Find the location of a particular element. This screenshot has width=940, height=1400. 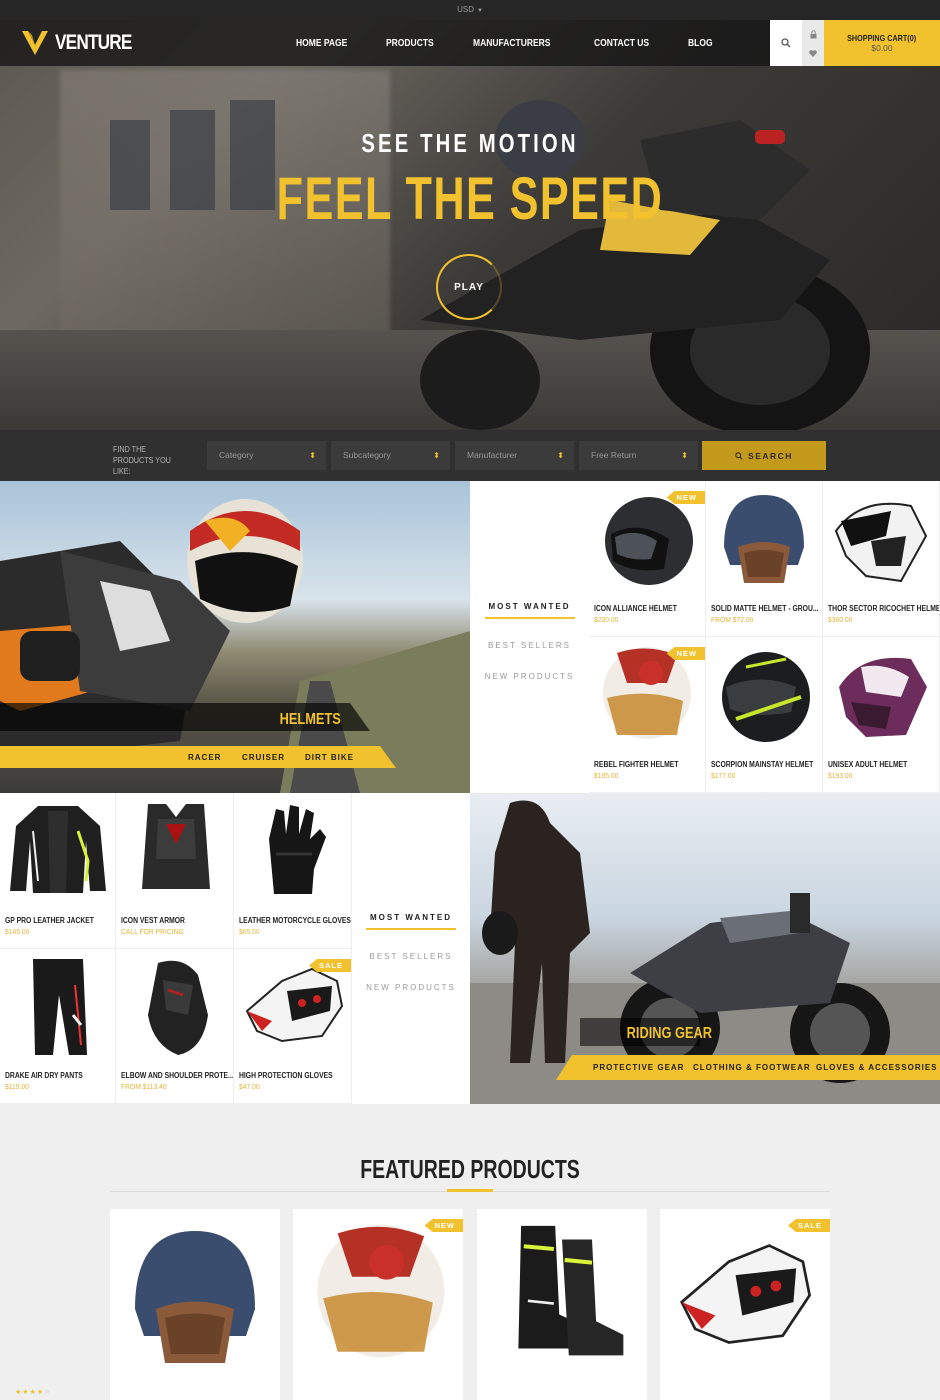

vest-image is located at coordinates (176, 846).